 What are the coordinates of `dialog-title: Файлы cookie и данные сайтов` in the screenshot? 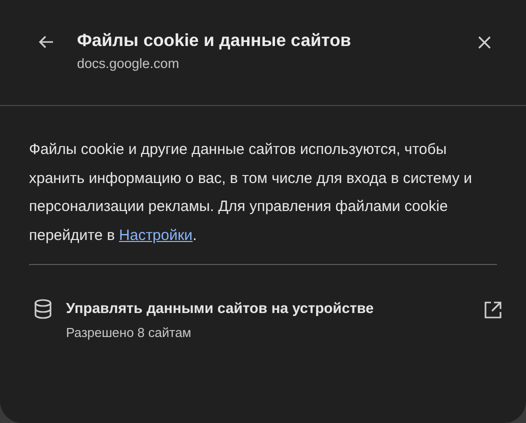 It's located at (214, 40).